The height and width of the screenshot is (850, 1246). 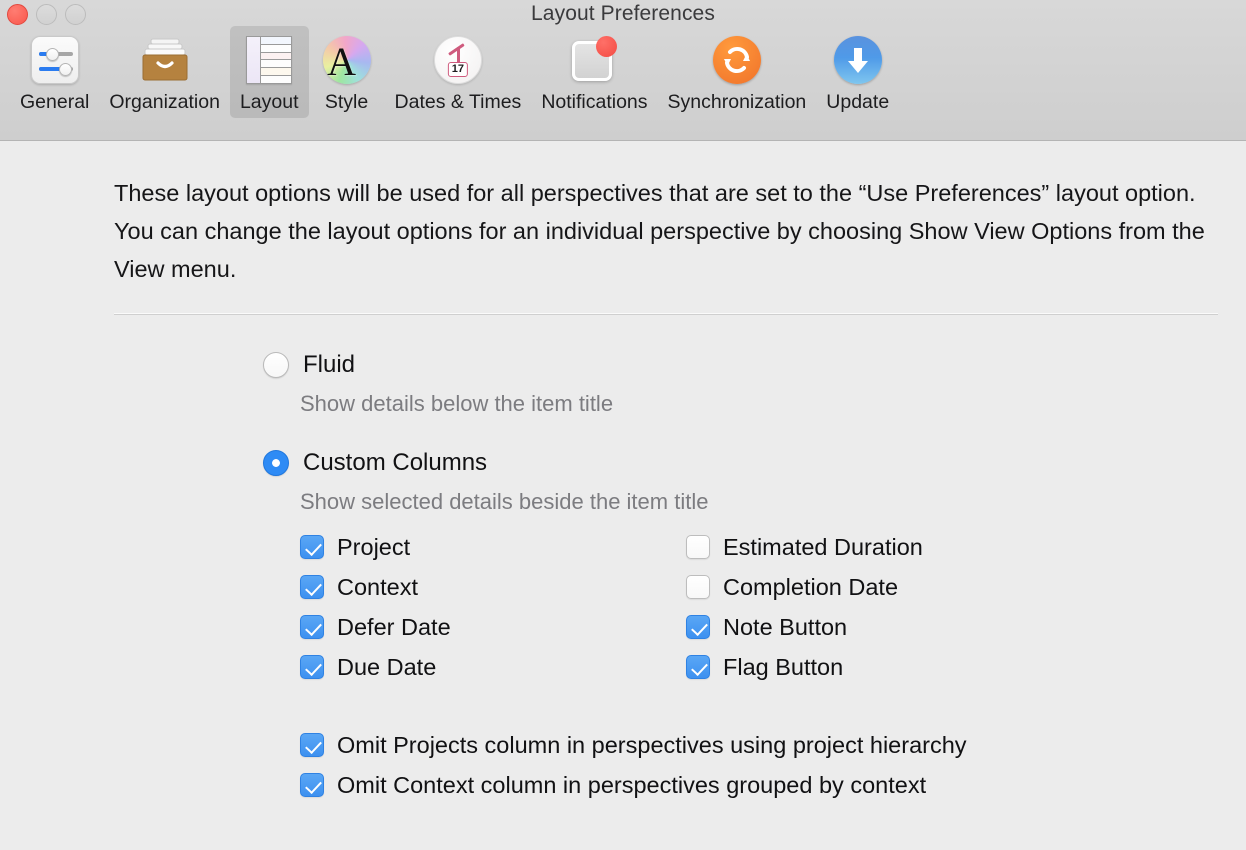 I want to click on checkbox-defer-date: Defer Date, so click(x=375, y=627).